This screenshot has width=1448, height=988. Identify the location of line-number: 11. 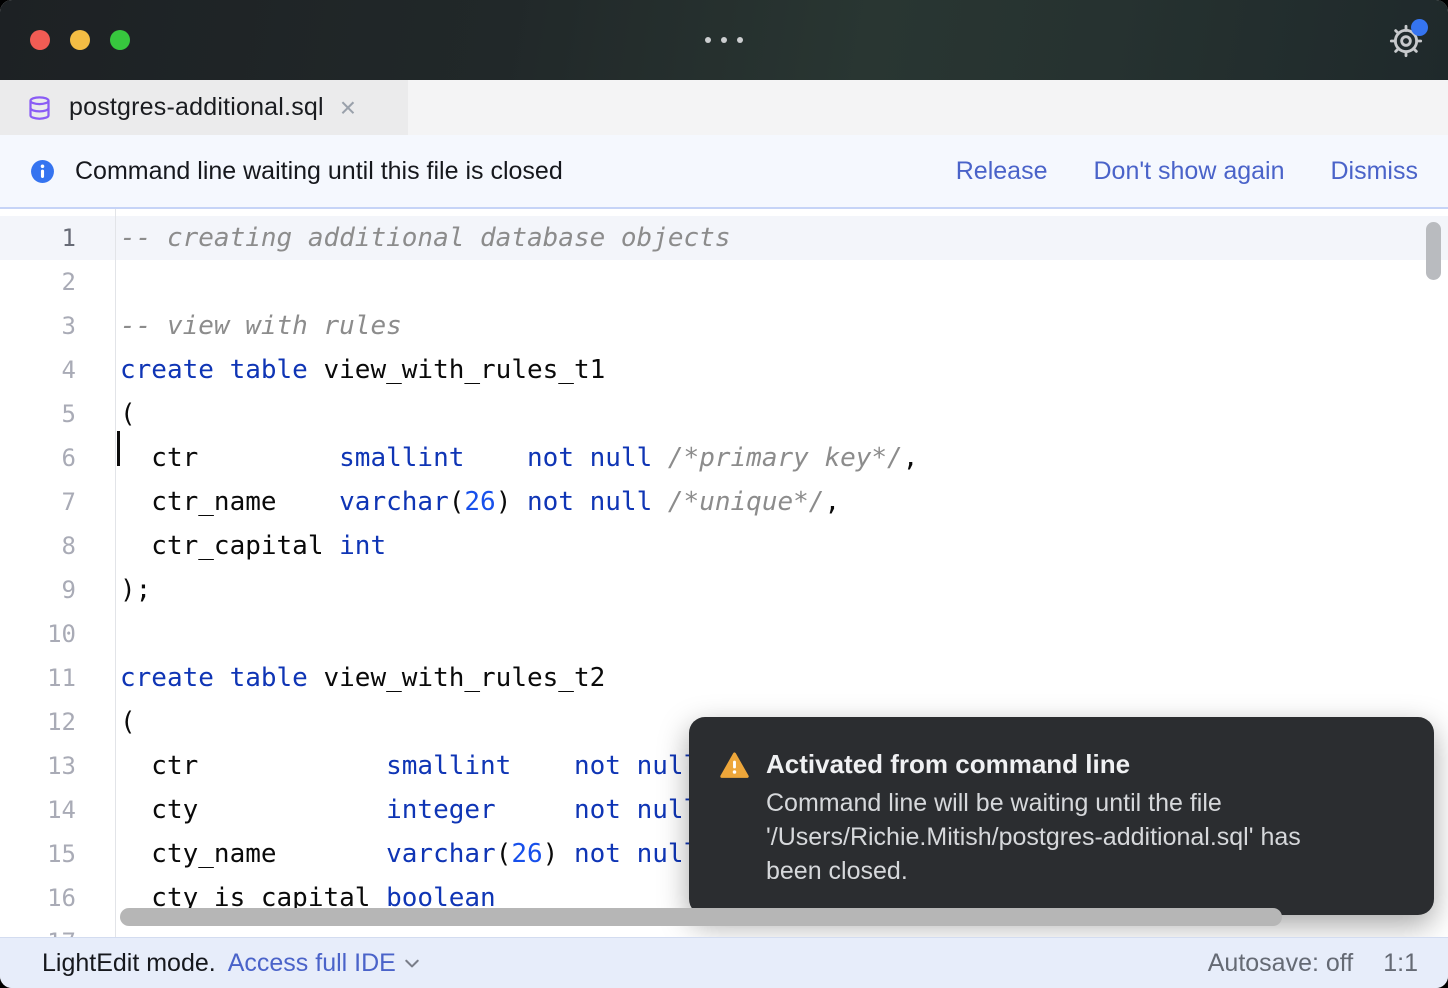
(61, 678).